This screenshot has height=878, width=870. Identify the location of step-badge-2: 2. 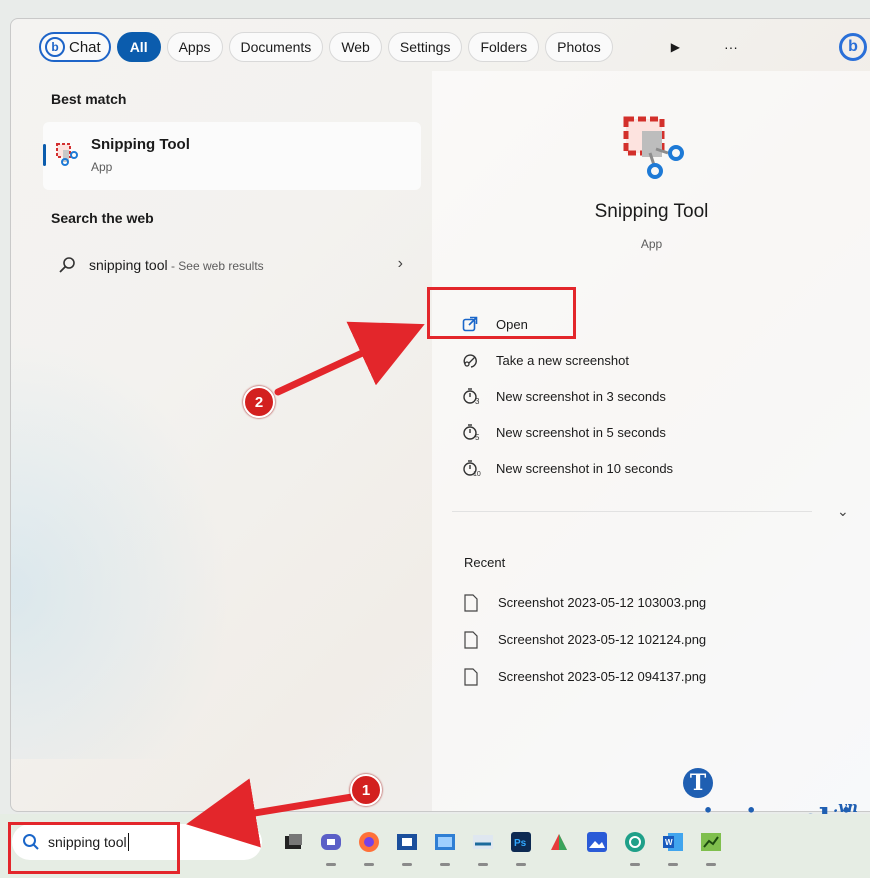
(259, 402).